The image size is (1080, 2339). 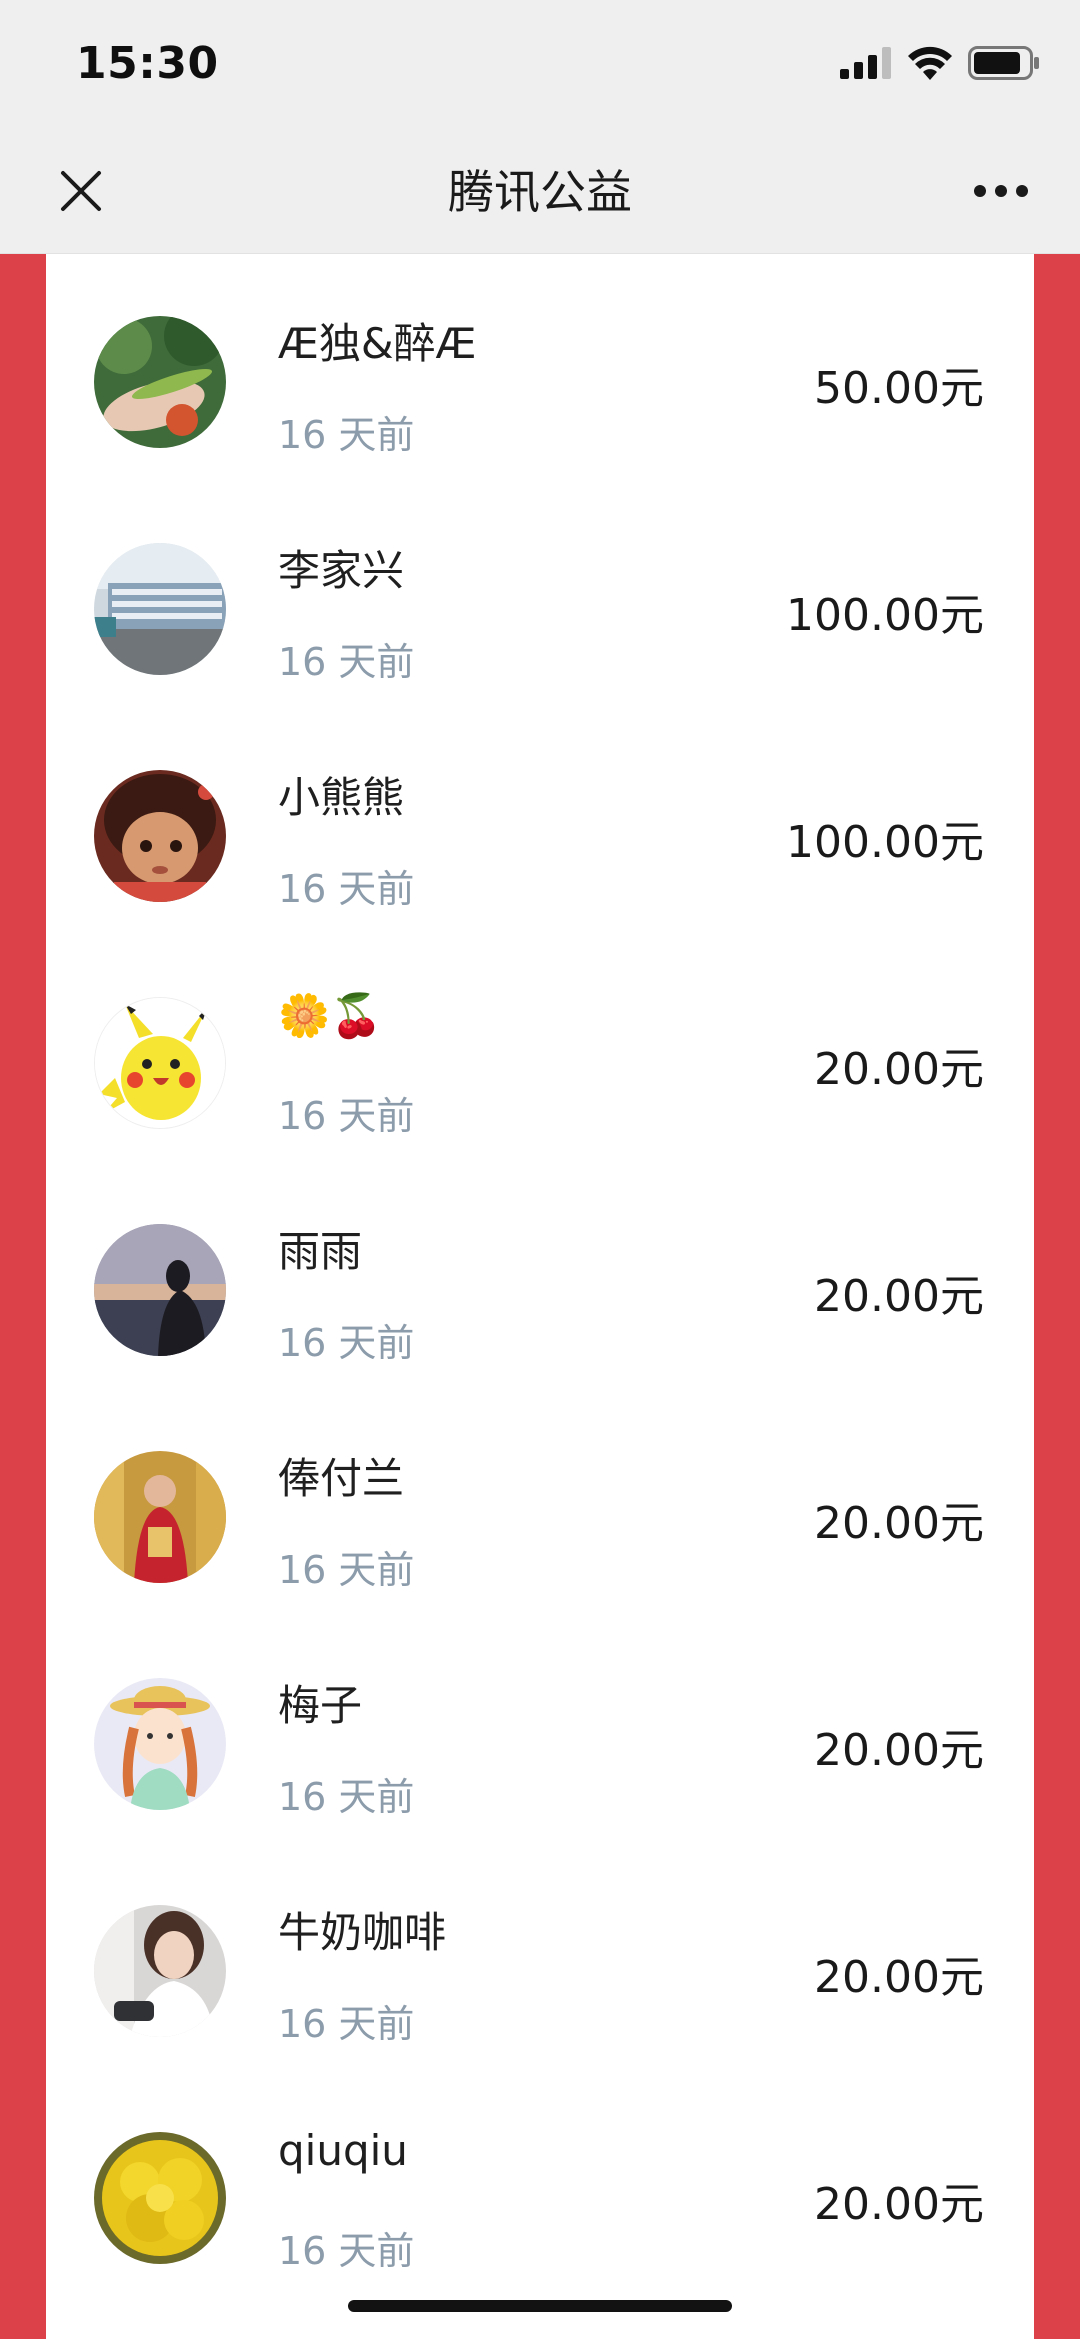 I want to click on donor-name: 李家兴, so click(x=341, y=570).